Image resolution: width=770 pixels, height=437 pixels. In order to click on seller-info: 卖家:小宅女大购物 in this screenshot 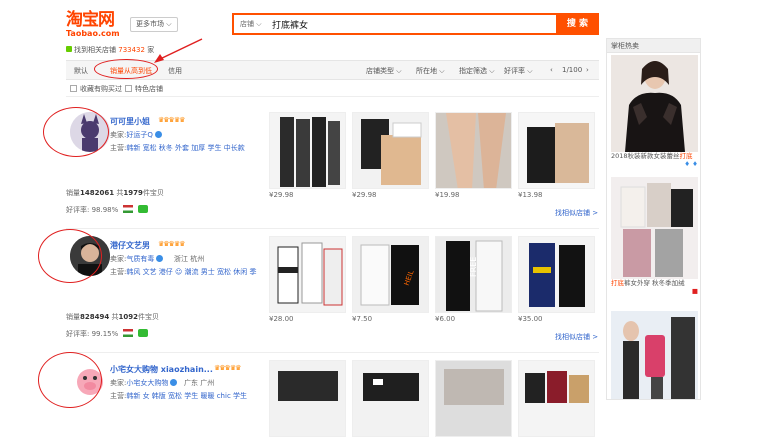, I will do `click(144, 383)`.